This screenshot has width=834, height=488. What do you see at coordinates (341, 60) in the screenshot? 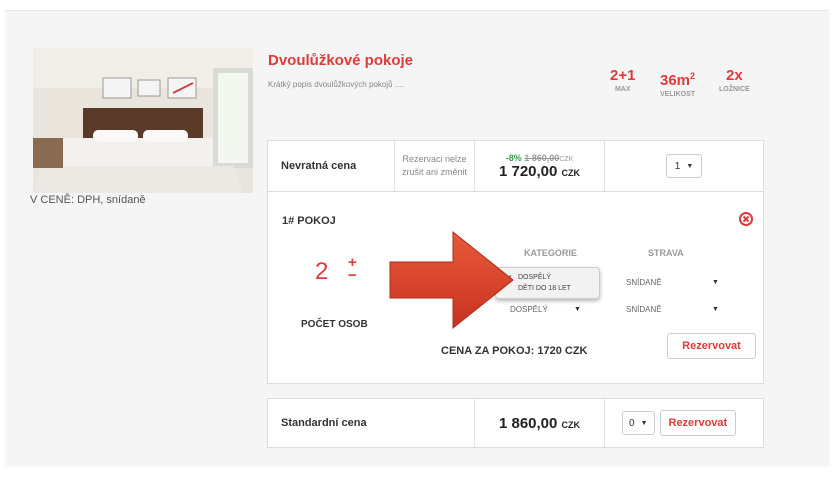
I see `room-title: Dvoulůžkové pokoje` at bounding box center [341, 60].